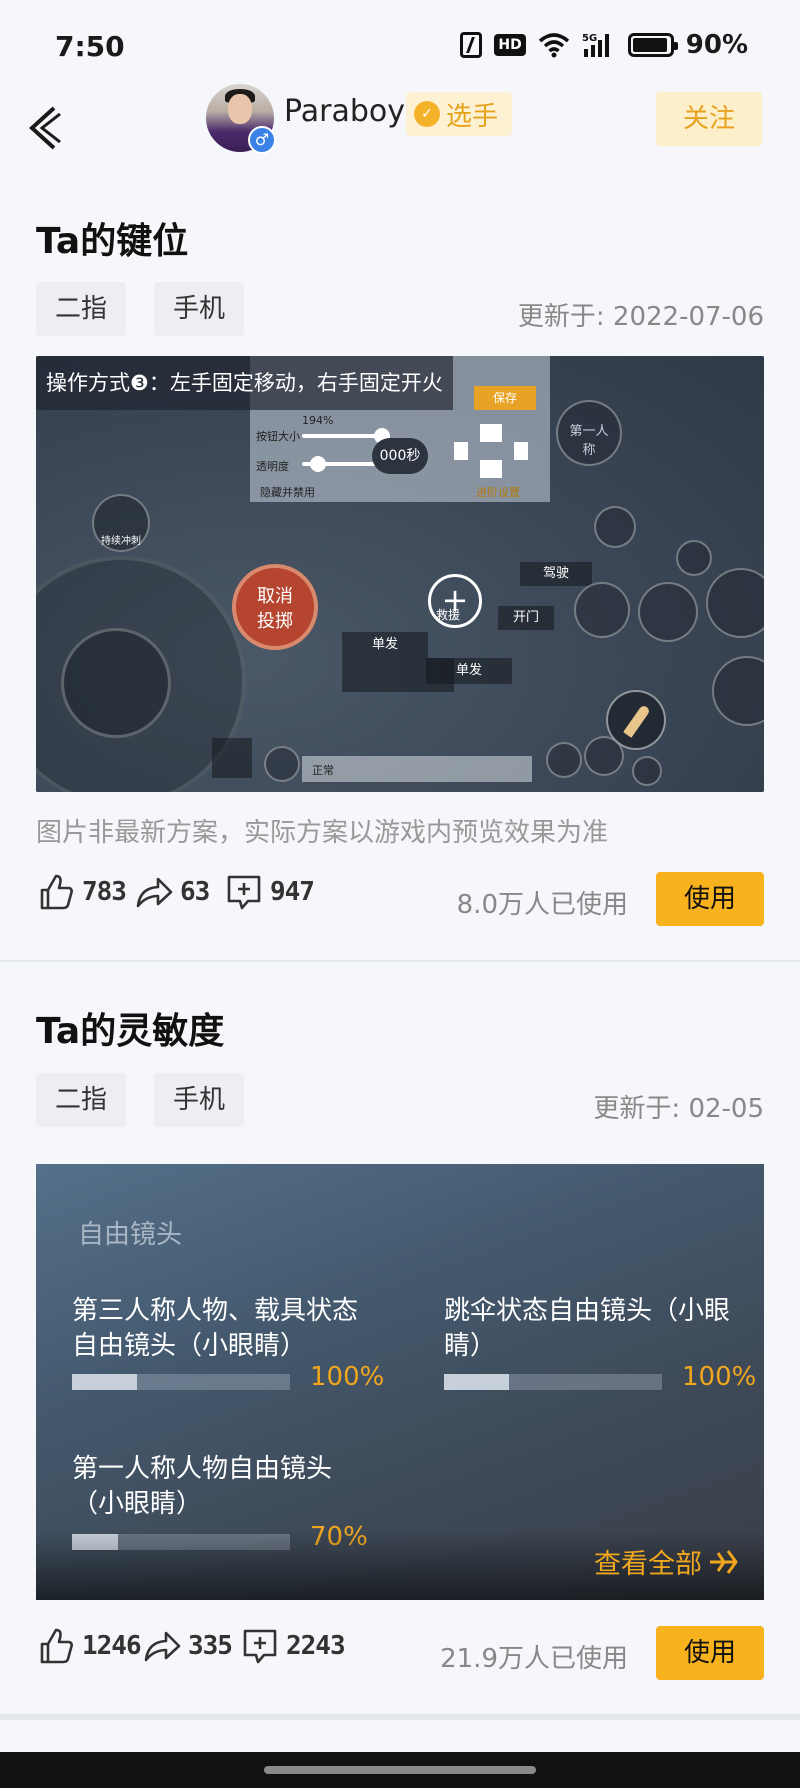  Describe the element at coordinates (647, 771) in the screenshot. I see `crosshair-button` at that location.